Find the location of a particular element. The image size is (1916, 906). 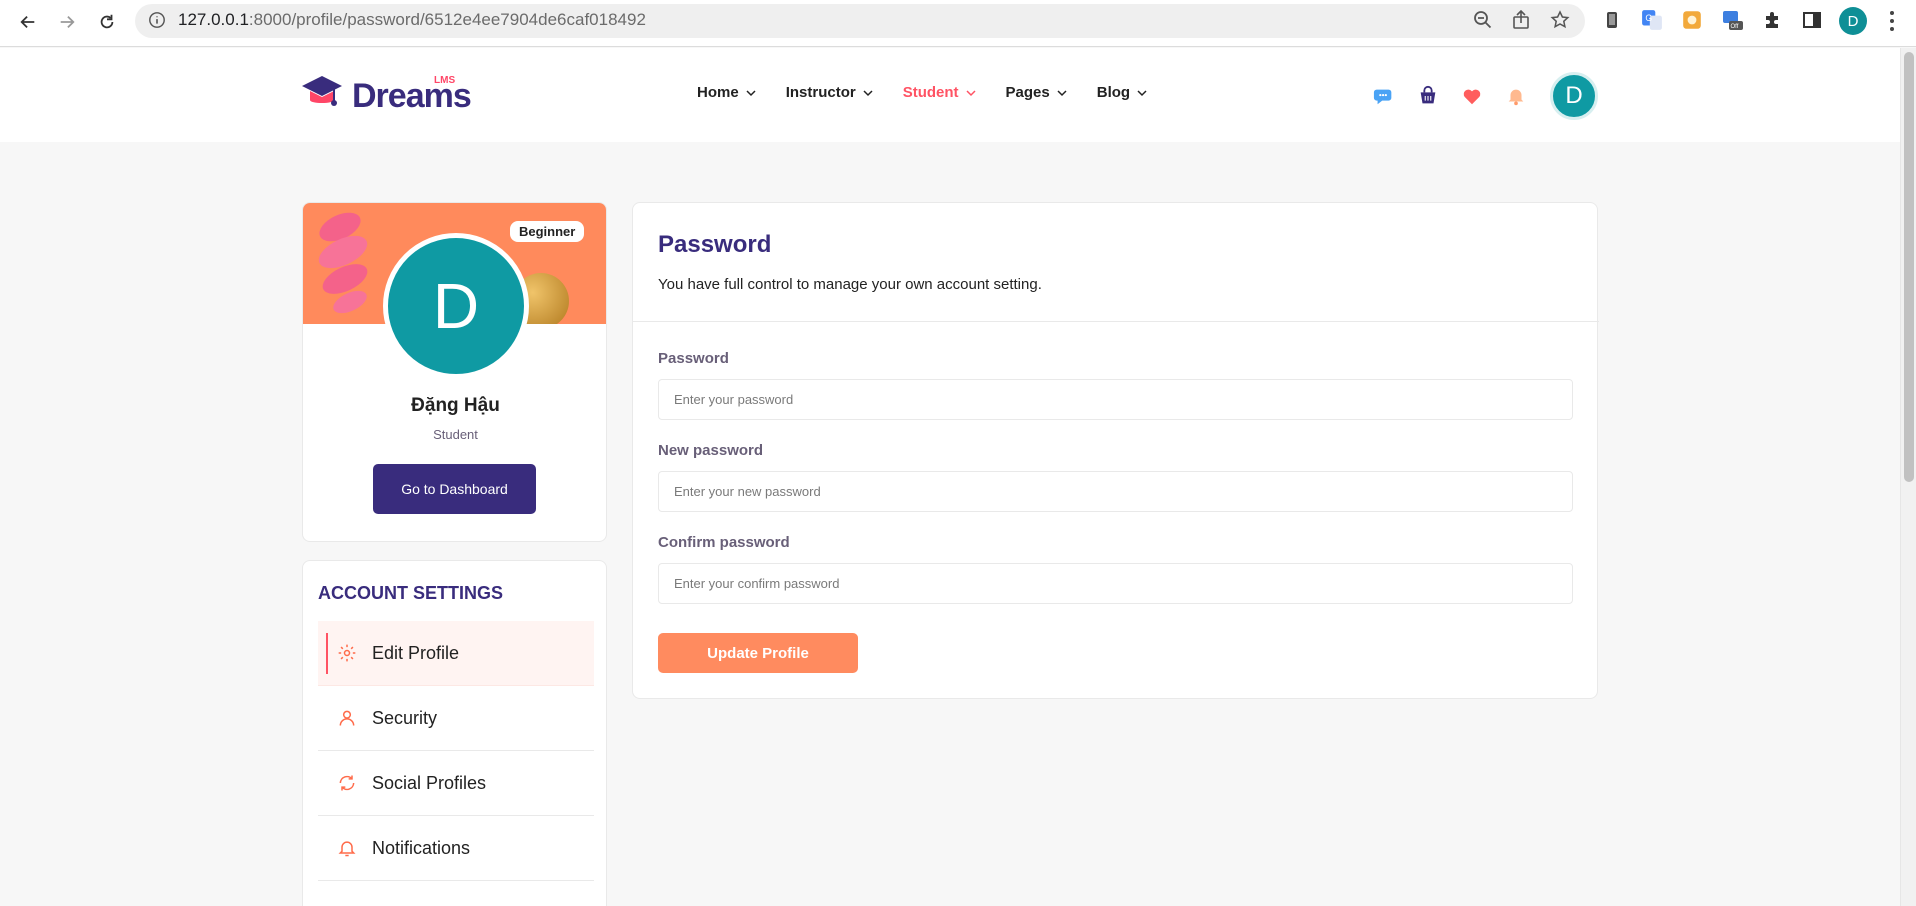

update-profile-button: Update Profile is located at coordinates (758, 653).